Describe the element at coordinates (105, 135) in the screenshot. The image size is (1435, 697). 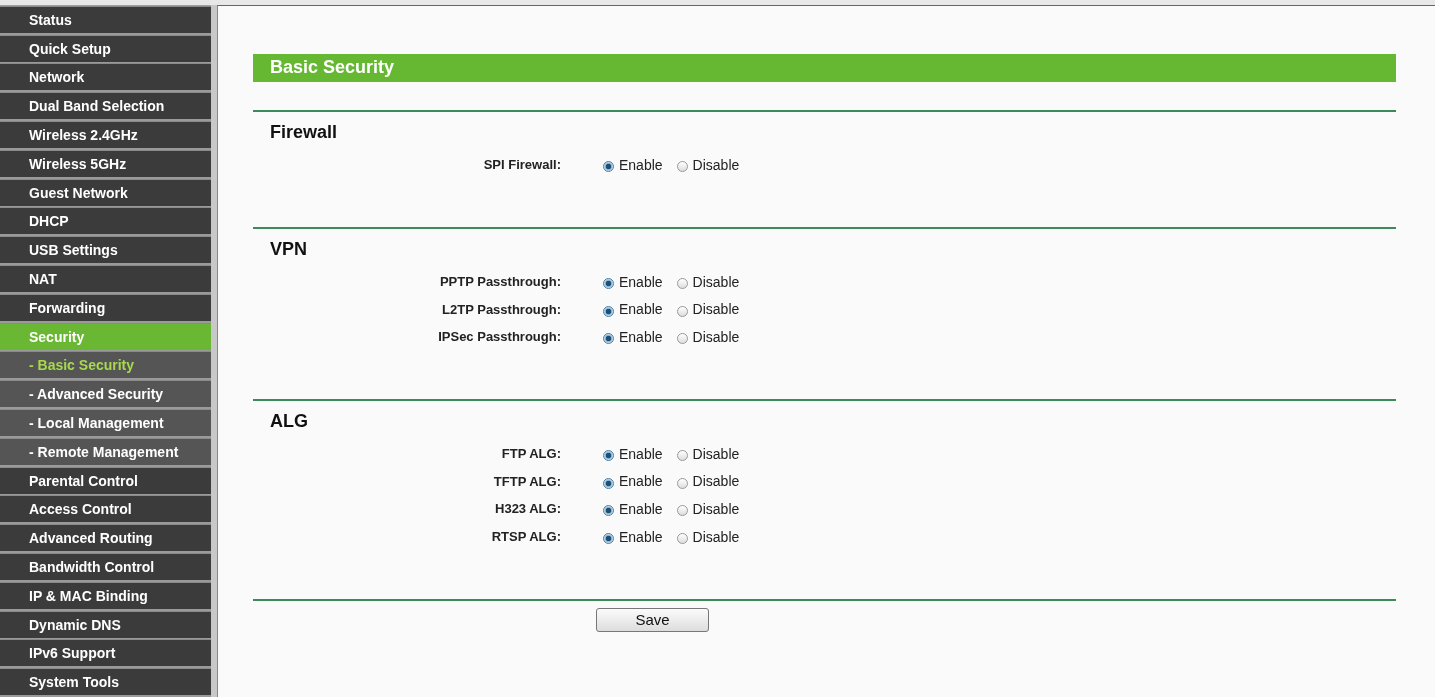
I see `sidebar-item: Wireless 2.4GHz` at that location.